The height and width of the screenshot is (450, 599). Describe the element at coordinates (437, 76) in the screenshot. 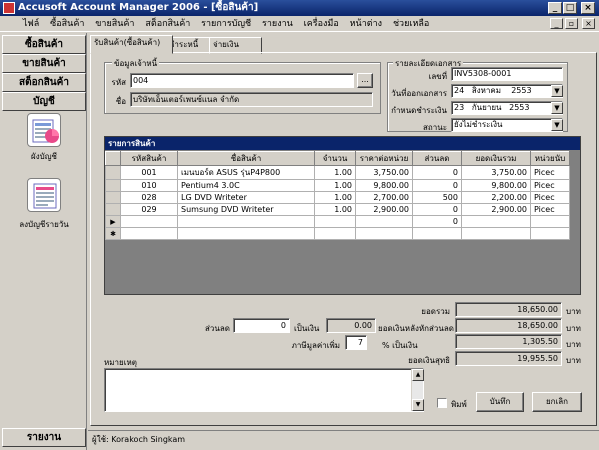

I see `doc-number-label: เลขที่` at that location.